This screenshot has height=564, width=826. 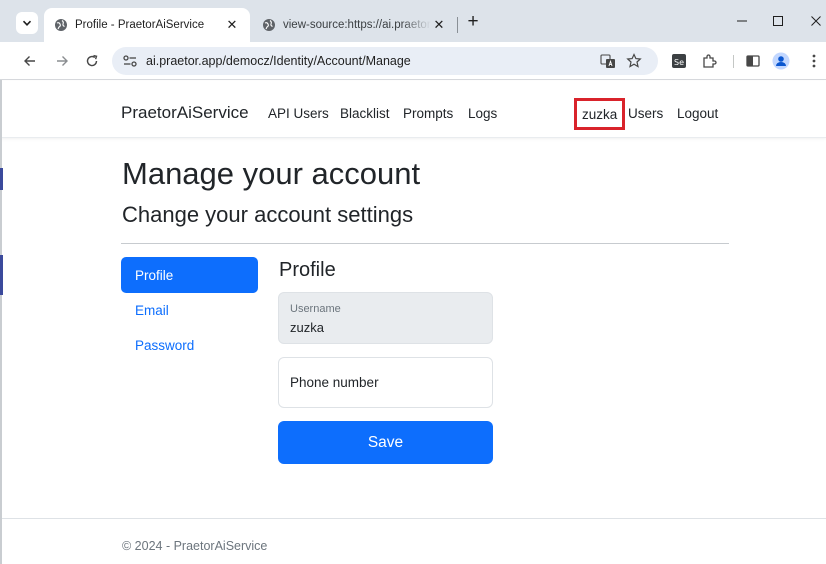 I want to click on svg-text: Se, so click(x=679, y=62).